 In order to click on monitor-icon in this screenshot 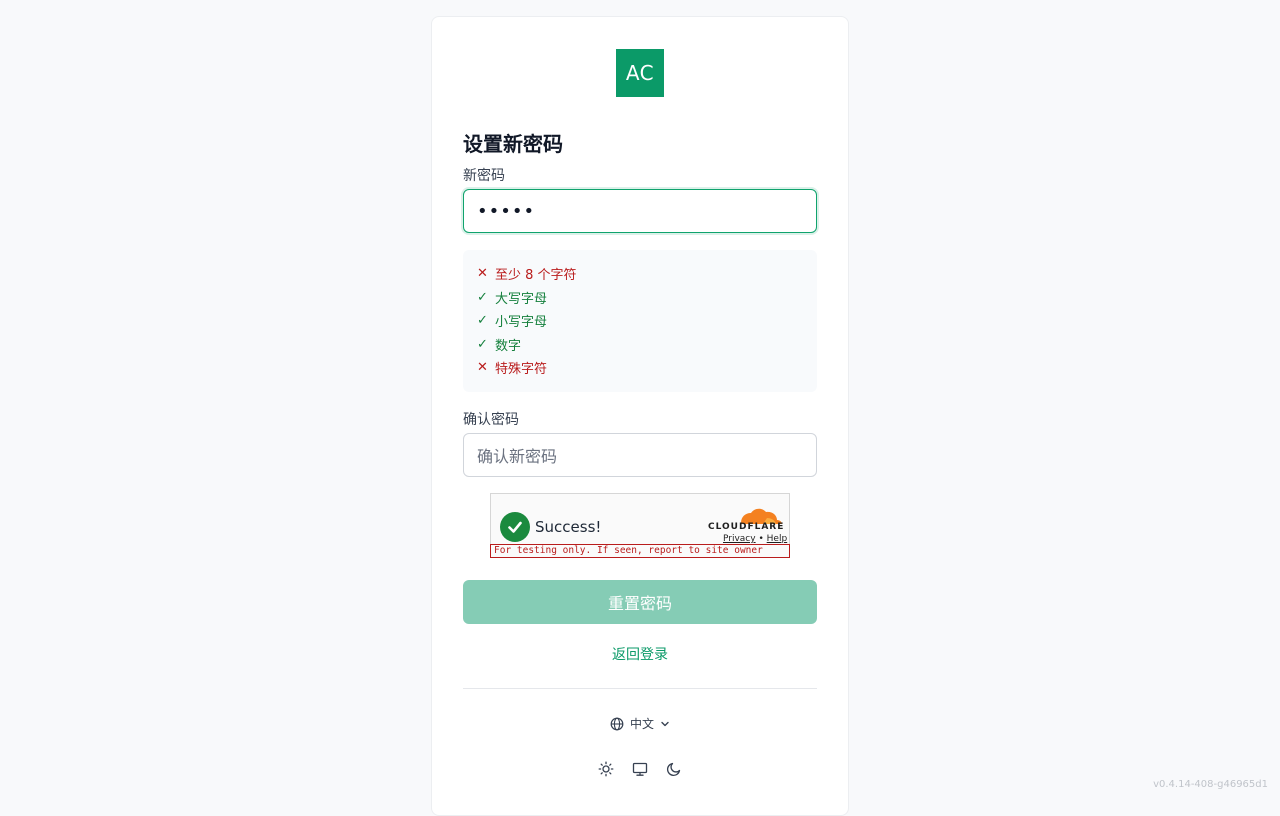, I will do `click(640, 769)`.